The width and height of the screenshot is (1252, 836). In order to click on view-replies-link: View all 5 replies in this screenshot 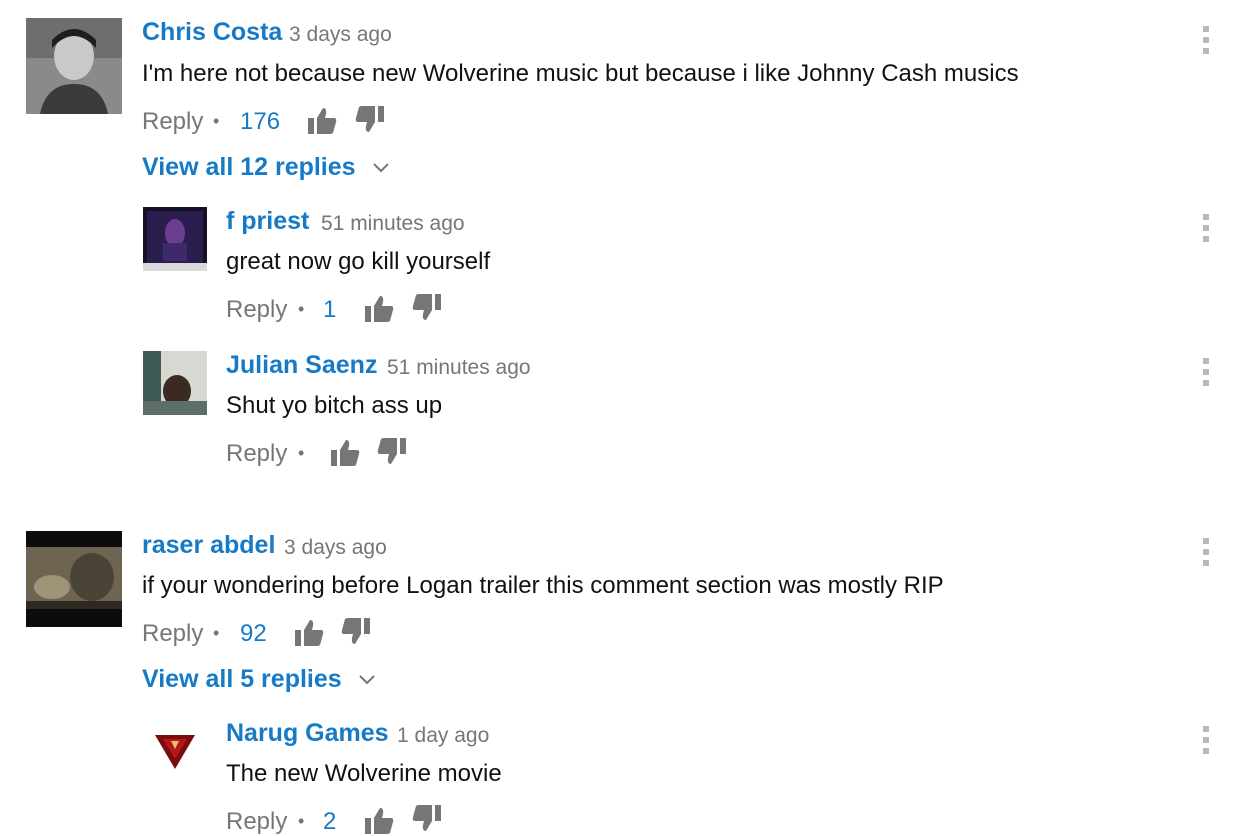, I will do `click(258, 679)`.